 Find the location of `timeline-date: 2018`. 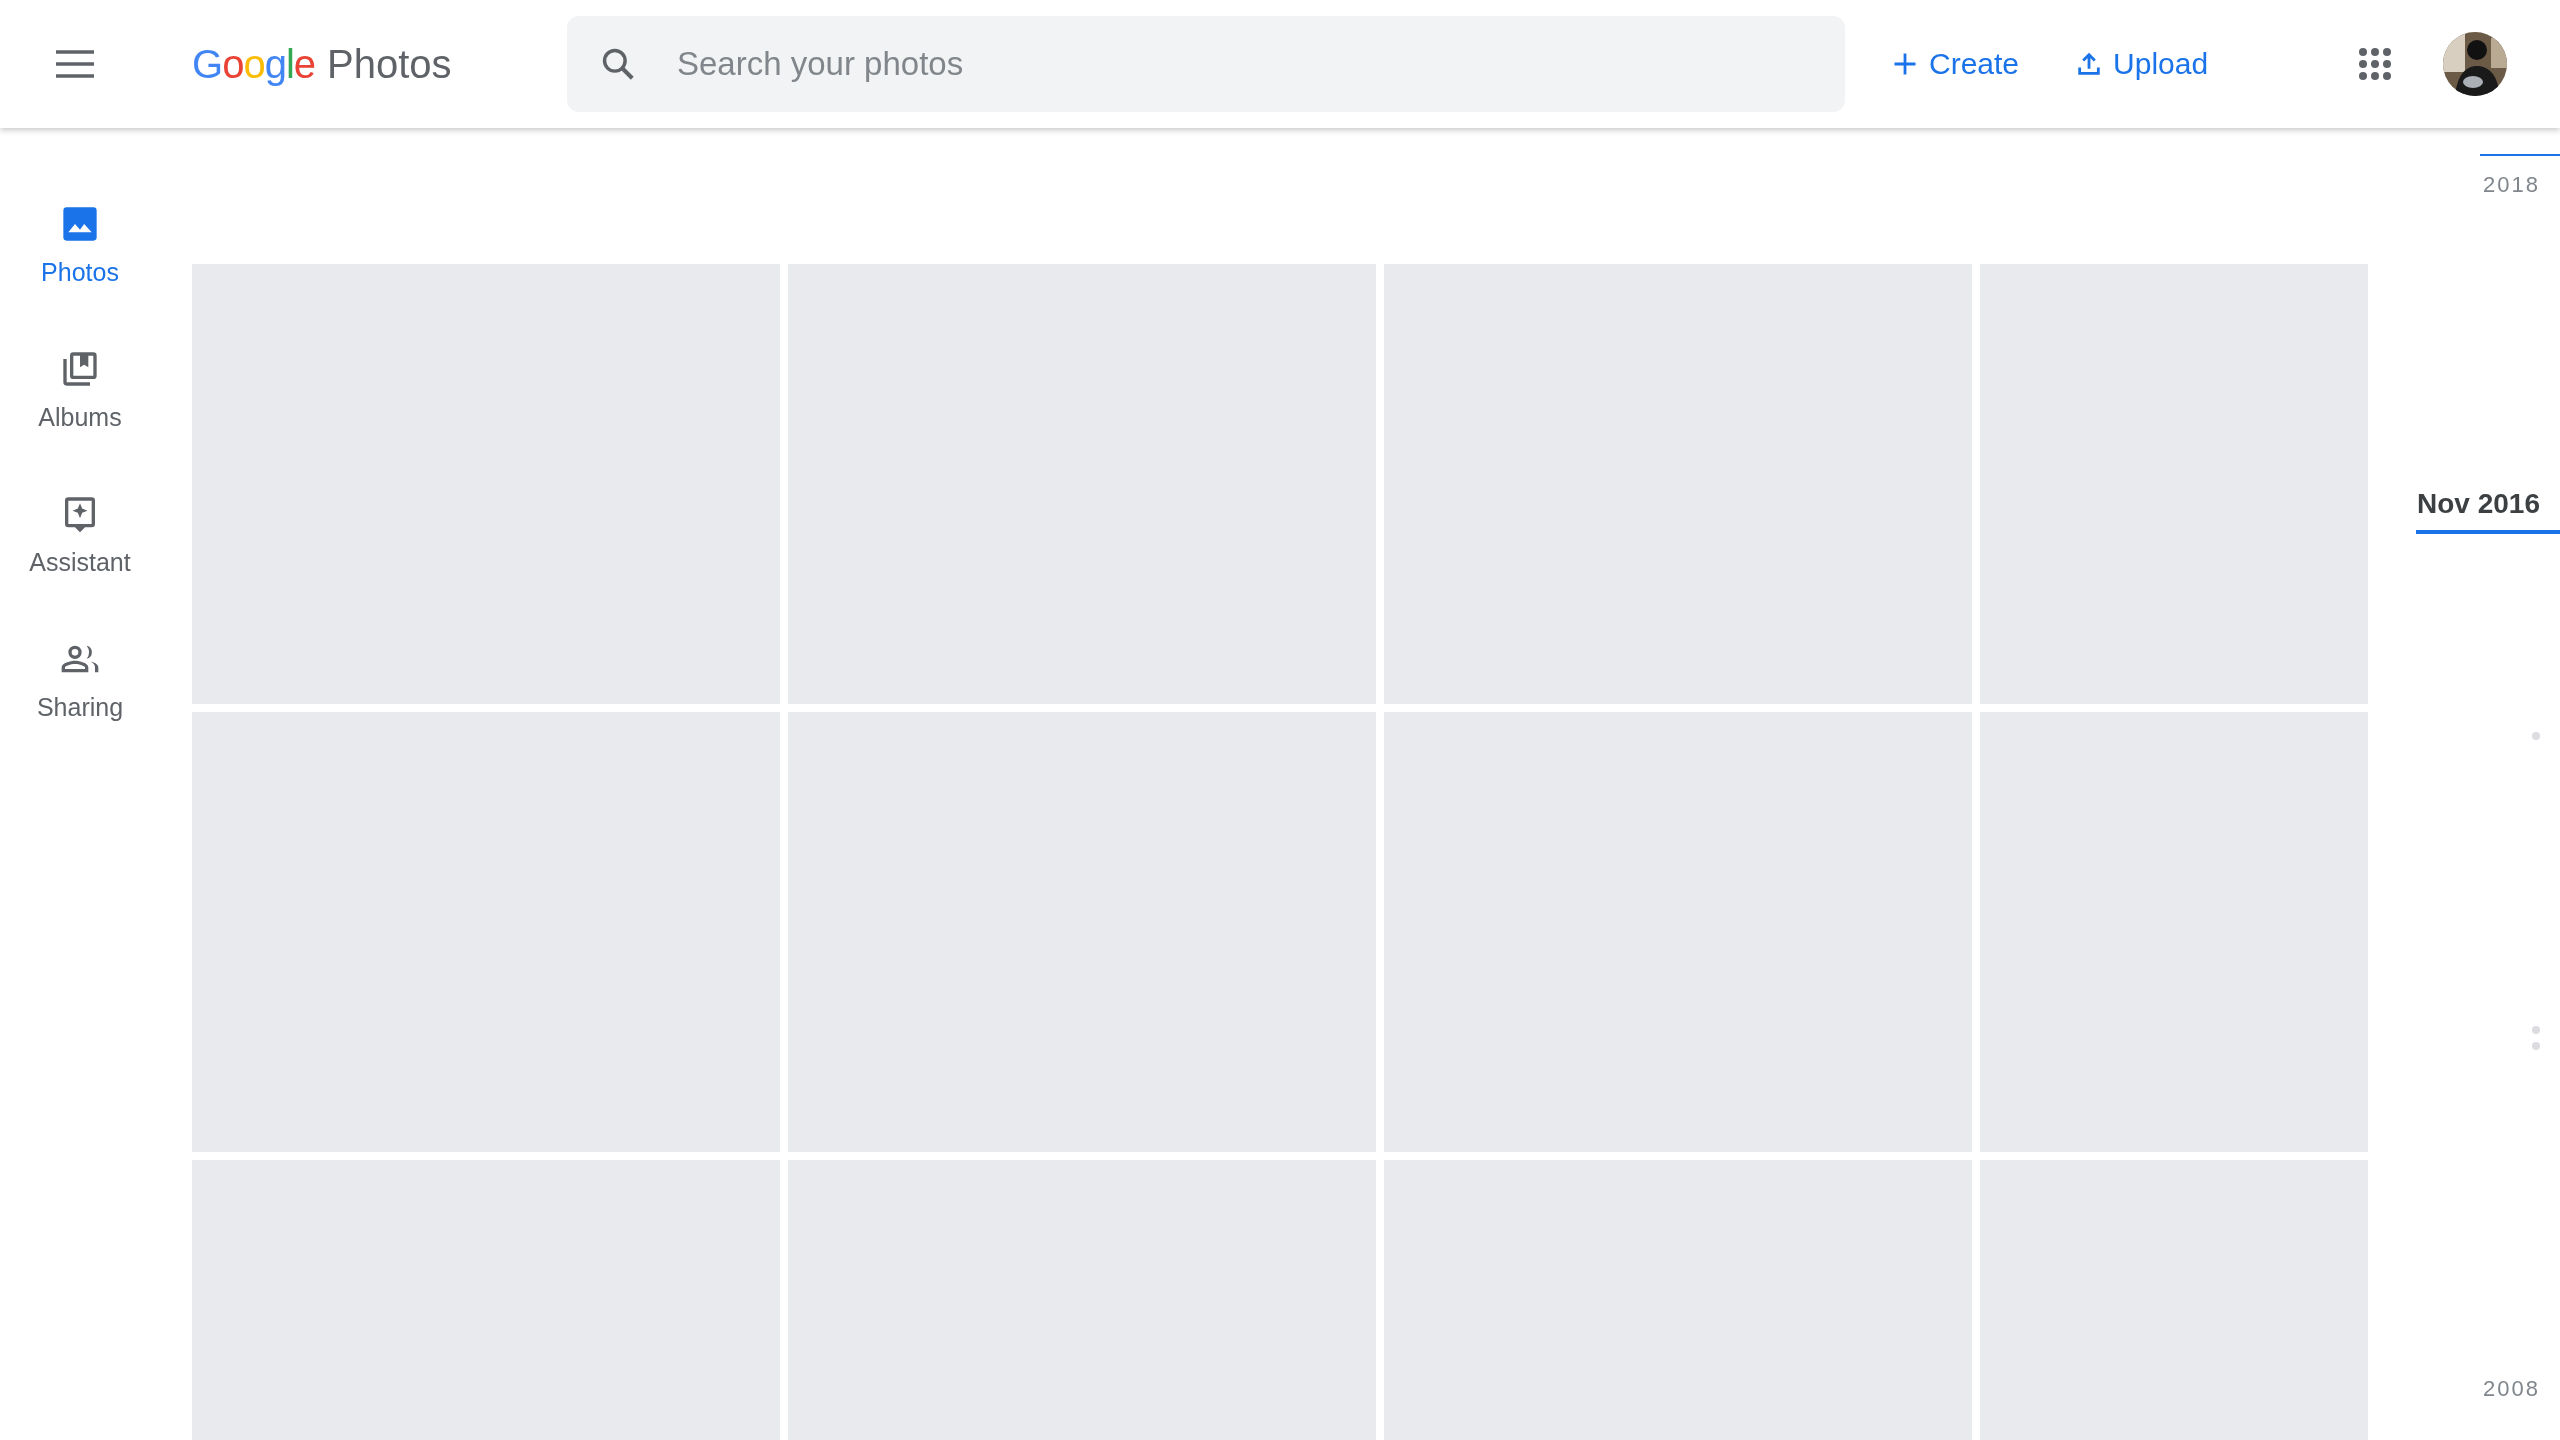

timeline-date: 2018 is located at coordinates (2511, 185).